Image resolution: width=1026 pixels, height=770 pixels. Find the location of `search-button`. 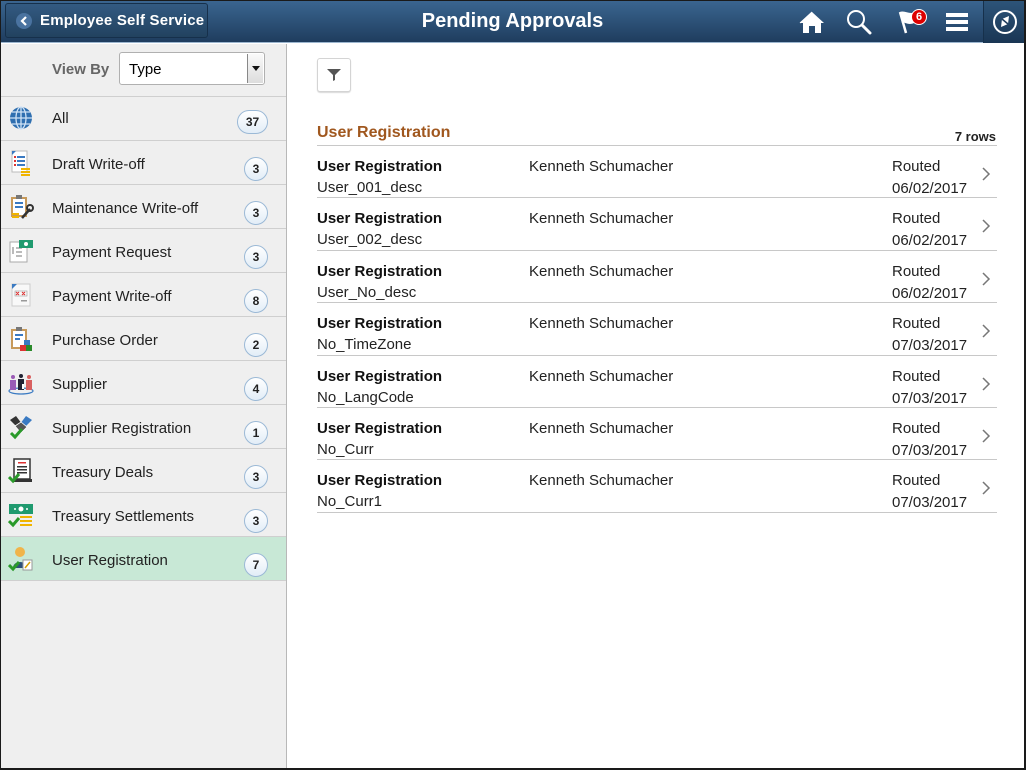

search-button is located at coordinates (859, 22).